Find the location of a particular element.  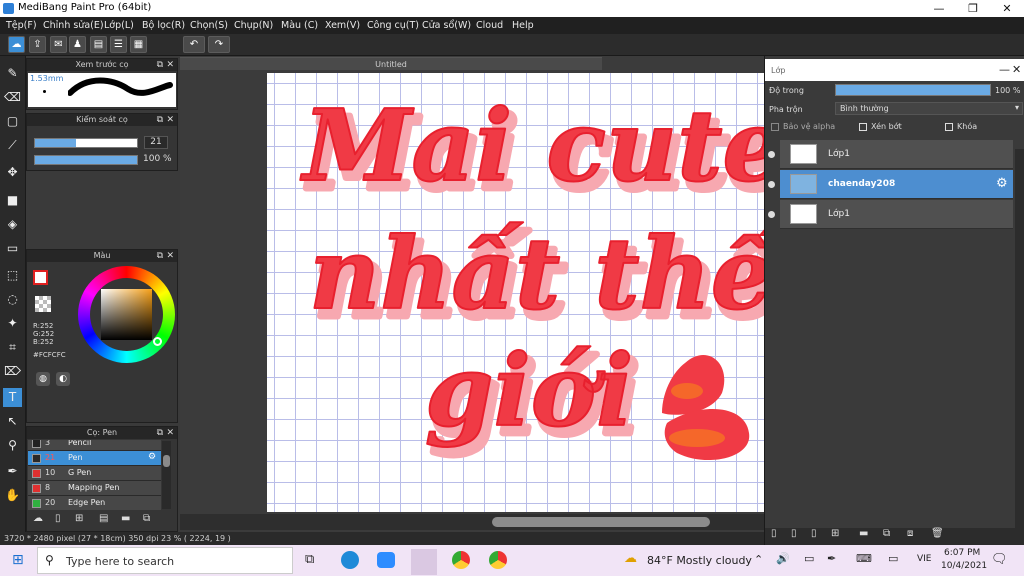

comment-icon: ✉ is located at coordinates (58, 44).